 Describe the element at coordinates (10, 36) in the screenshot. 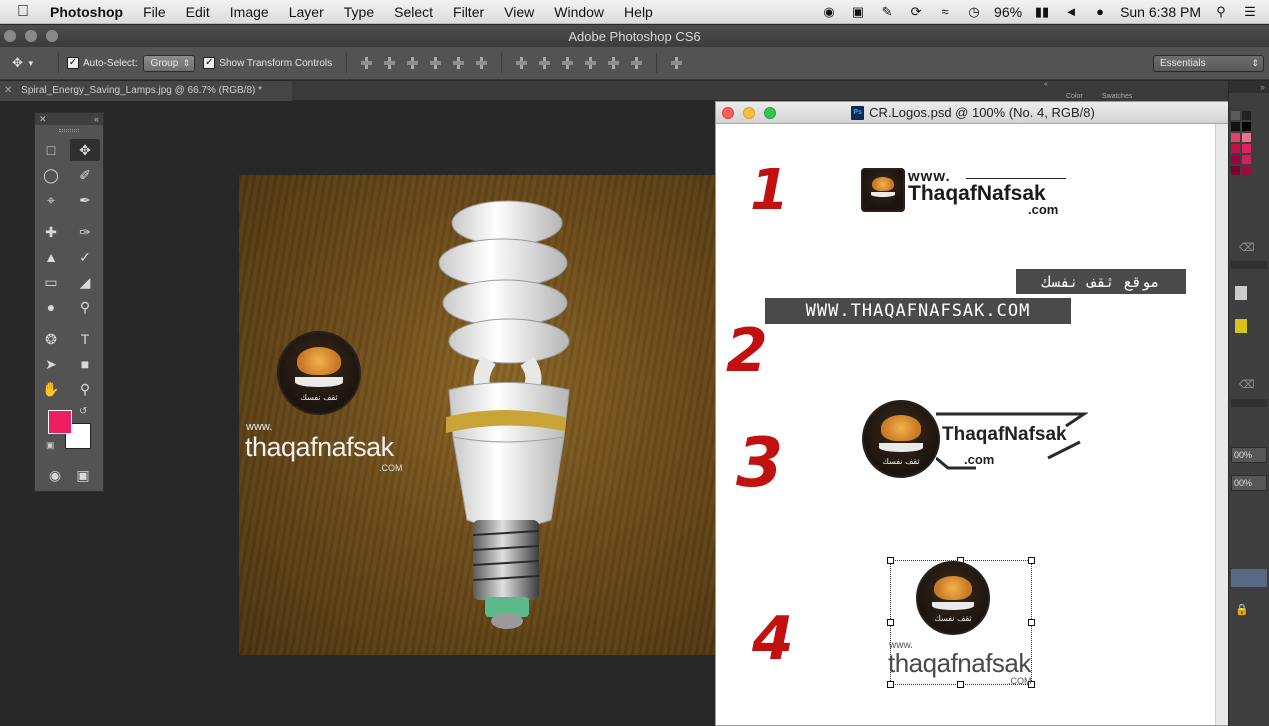

I see `close-window-button` at that location.